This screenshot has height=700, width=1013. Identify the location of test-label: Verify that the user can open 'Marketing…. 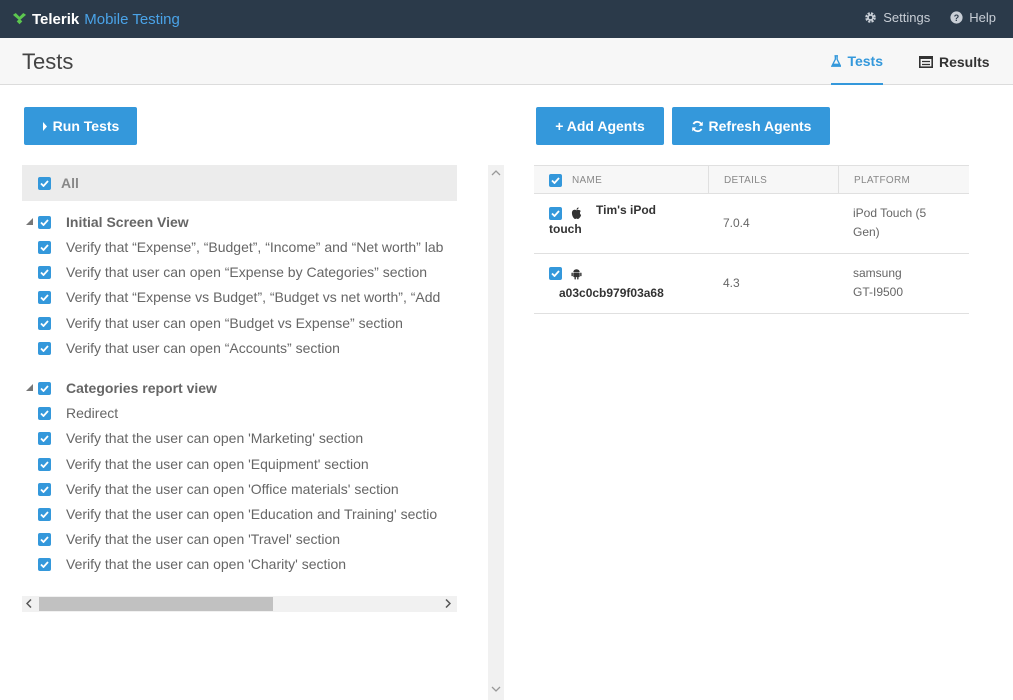
(215, 438).